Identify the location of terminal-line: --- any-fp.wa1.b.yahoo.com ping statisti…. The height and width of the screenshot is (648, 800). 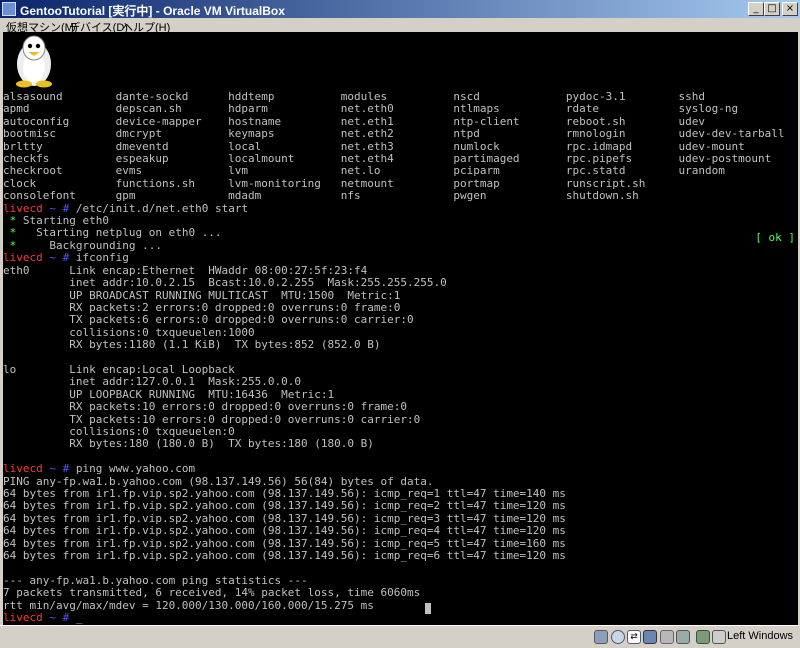
(155, 580).